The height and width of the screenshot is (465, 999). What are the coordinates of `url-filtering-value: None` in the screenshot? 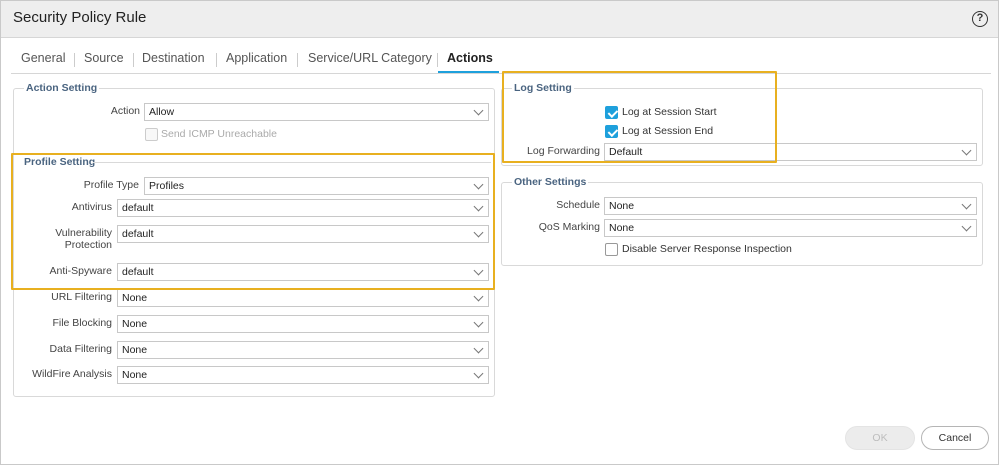 It's located at (135, 298).